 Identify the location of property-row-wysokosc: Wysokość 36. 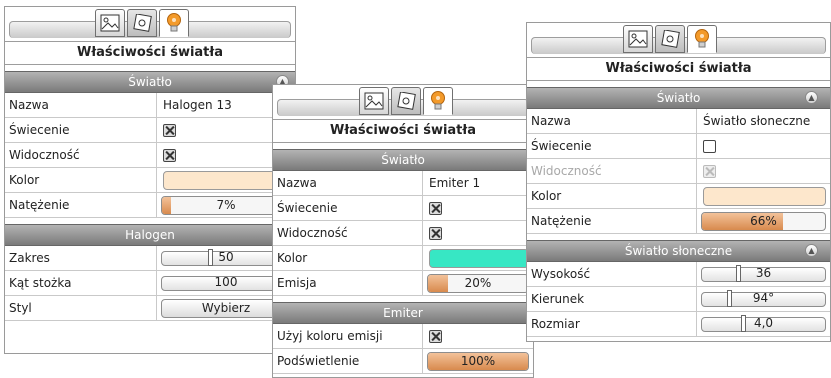
(678, 274).